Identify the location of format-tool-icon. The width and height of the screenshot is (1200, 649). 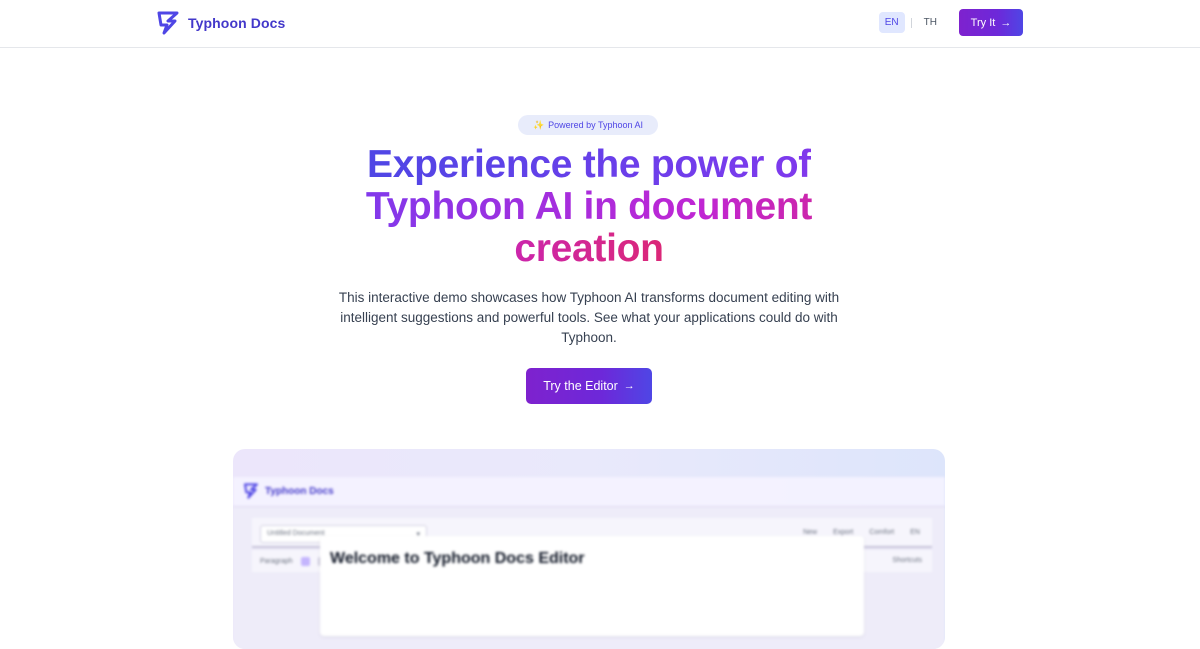
(305, 561).